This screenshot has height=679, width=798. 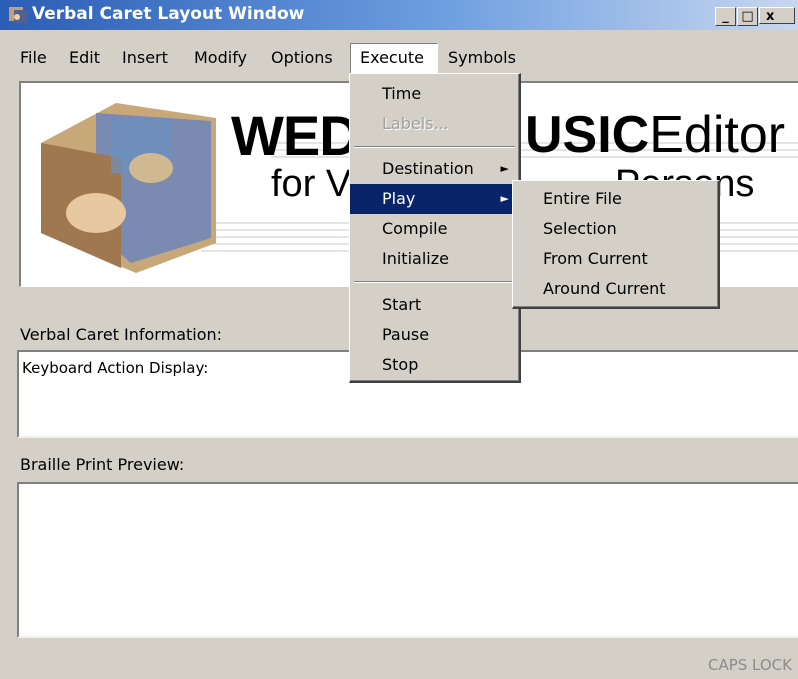 What do you see at coordinates (18, 15) in the screenshot?
I see `app-icon` at bounding box center [18, 15].